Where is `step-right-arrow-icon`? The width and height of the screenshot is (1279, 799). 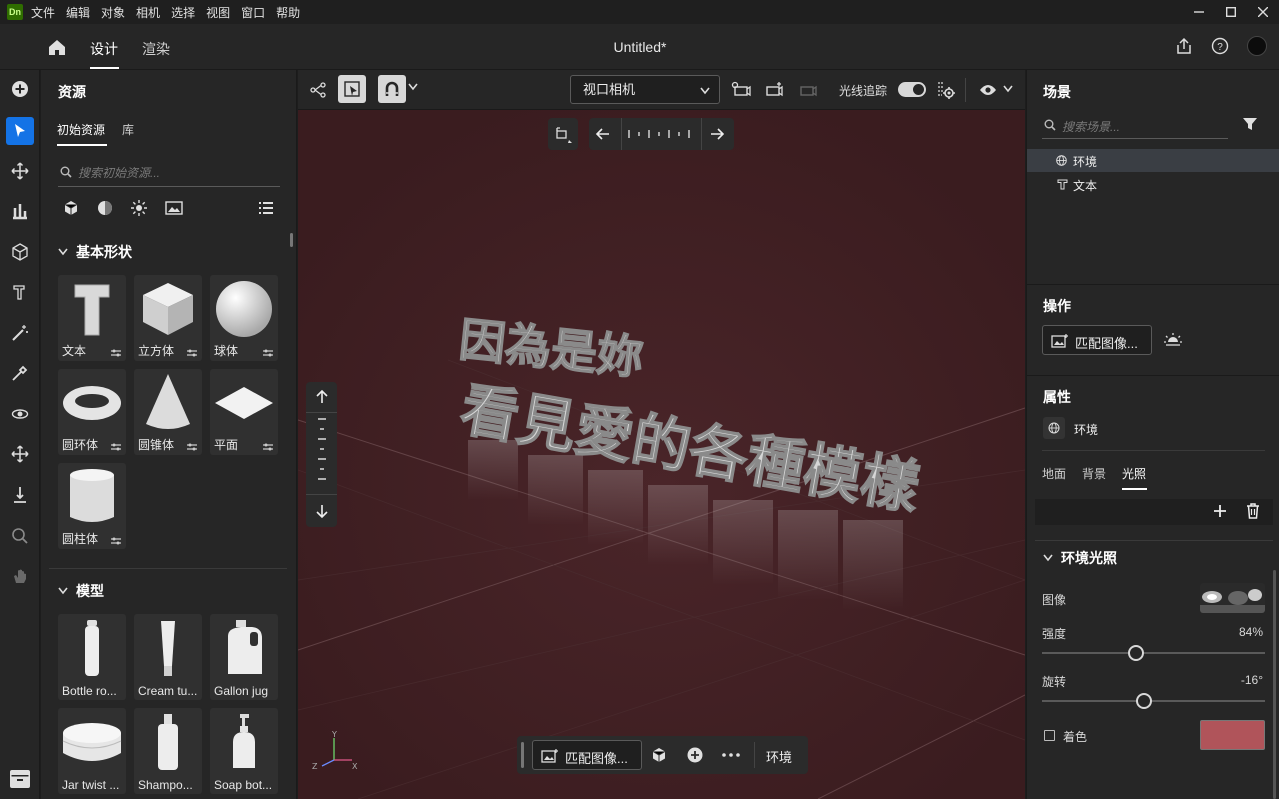 step-right-arrow-icon is located at coordinates (717, 134).